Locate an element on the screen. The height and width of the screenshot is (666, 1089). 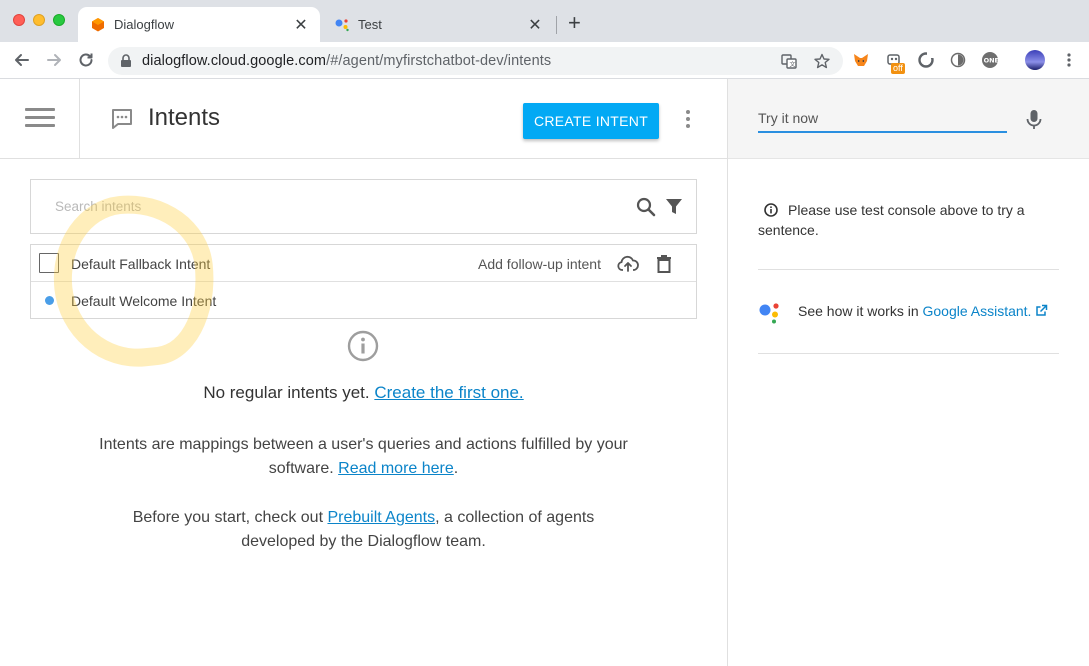
dialogflow-icon is located at coordinates (98, 25).